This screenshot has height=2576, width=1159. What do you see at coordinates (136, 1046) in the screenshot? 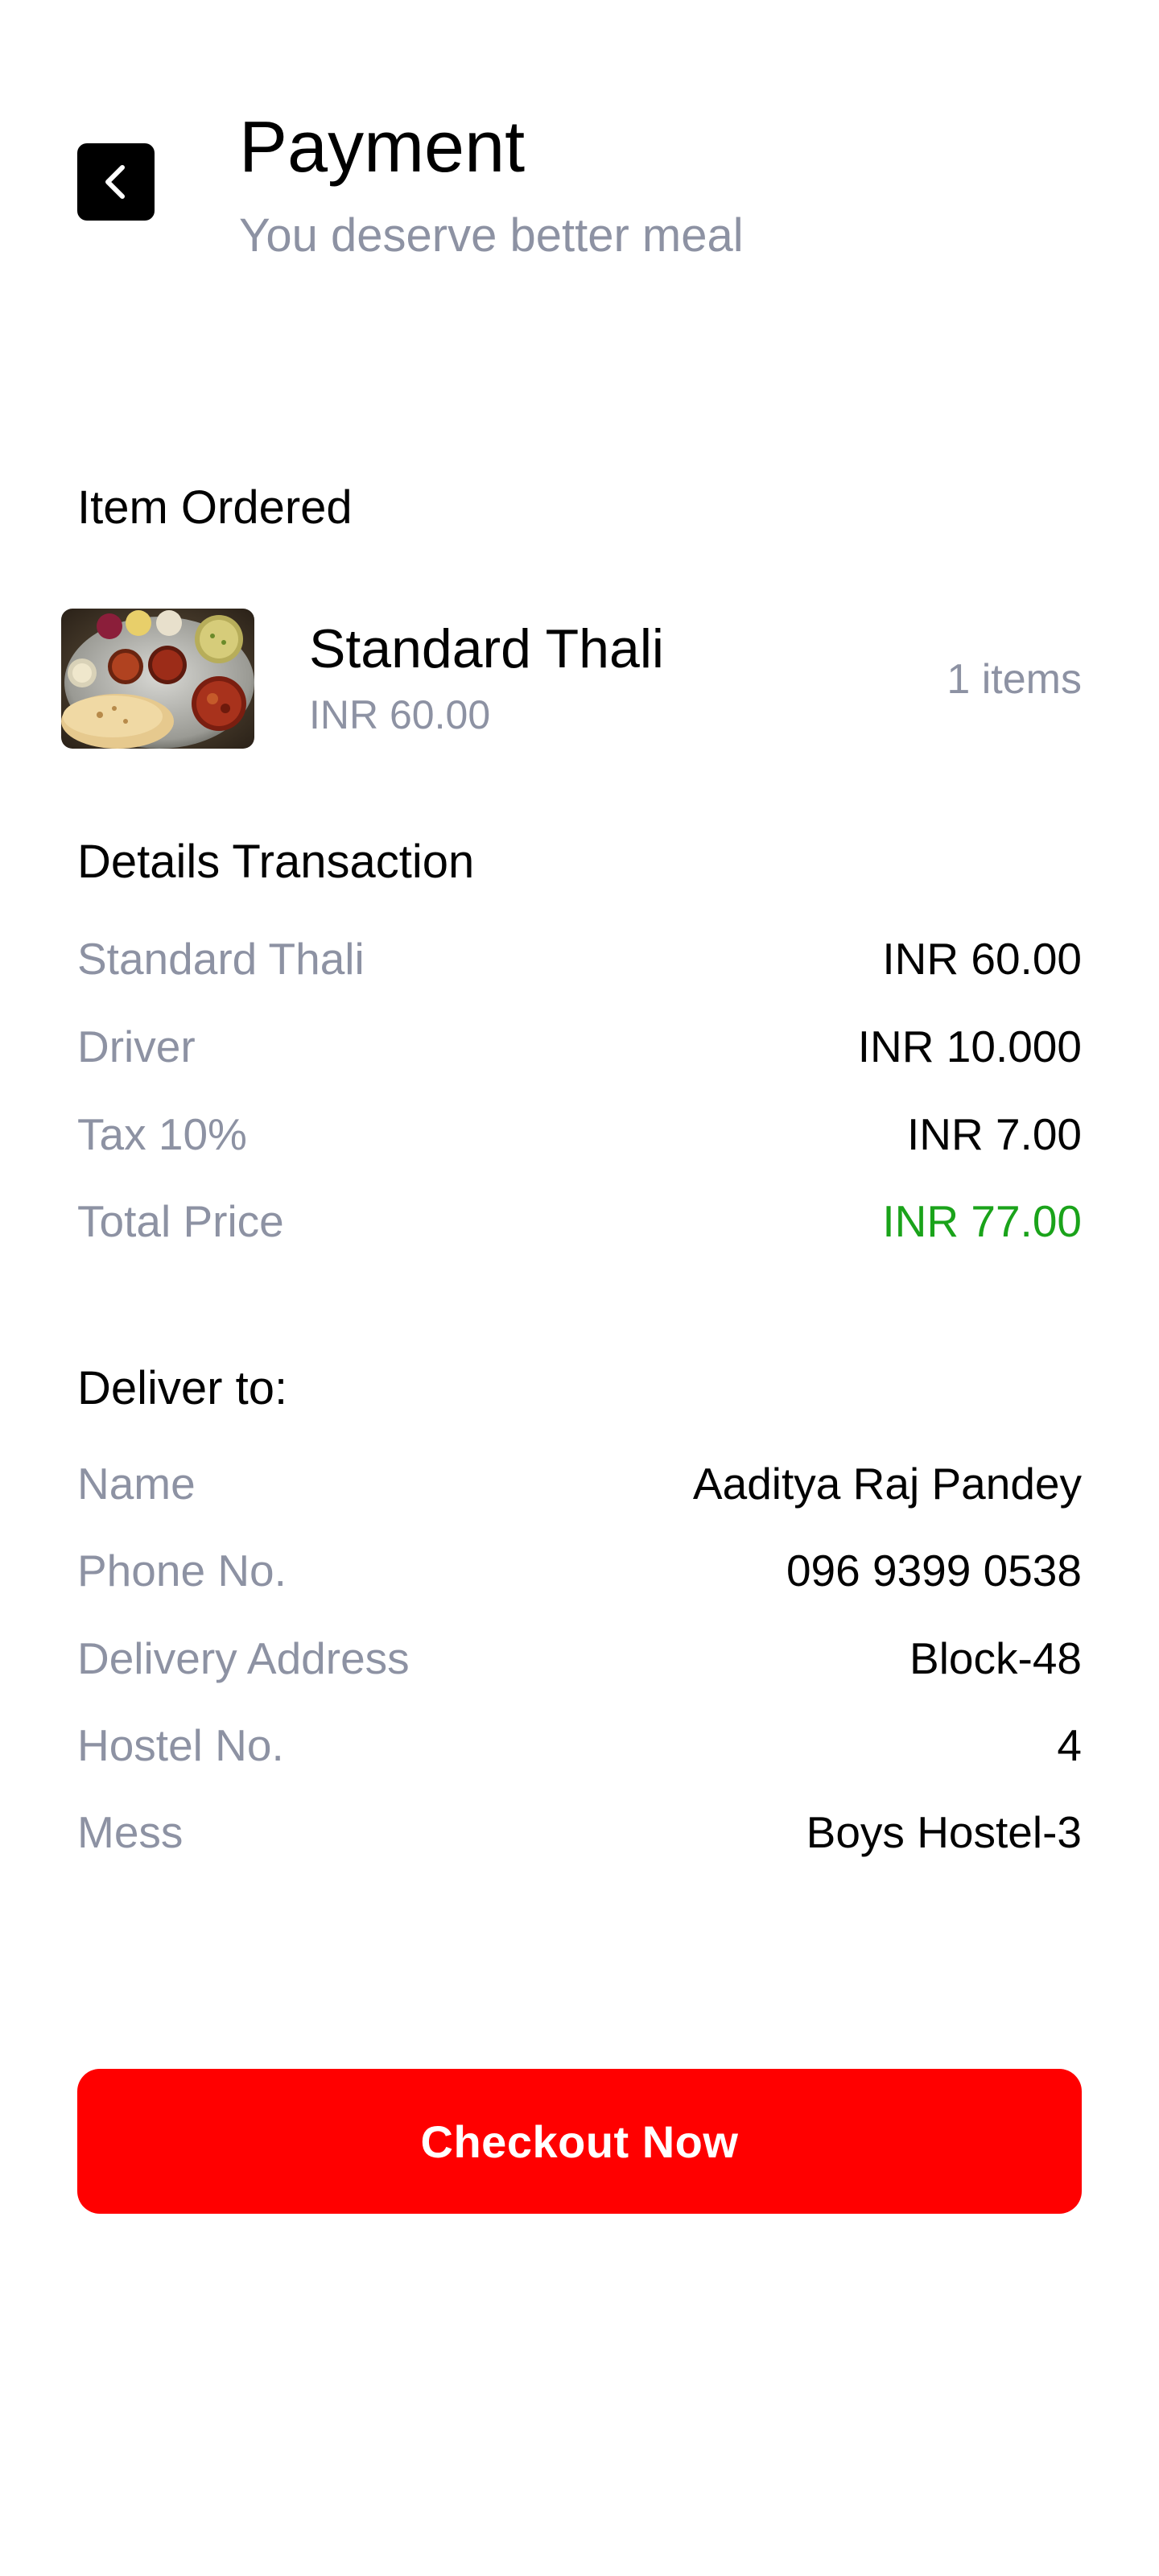
I see `transaction-row-label: Driver` at bounding box center [136, 1046].